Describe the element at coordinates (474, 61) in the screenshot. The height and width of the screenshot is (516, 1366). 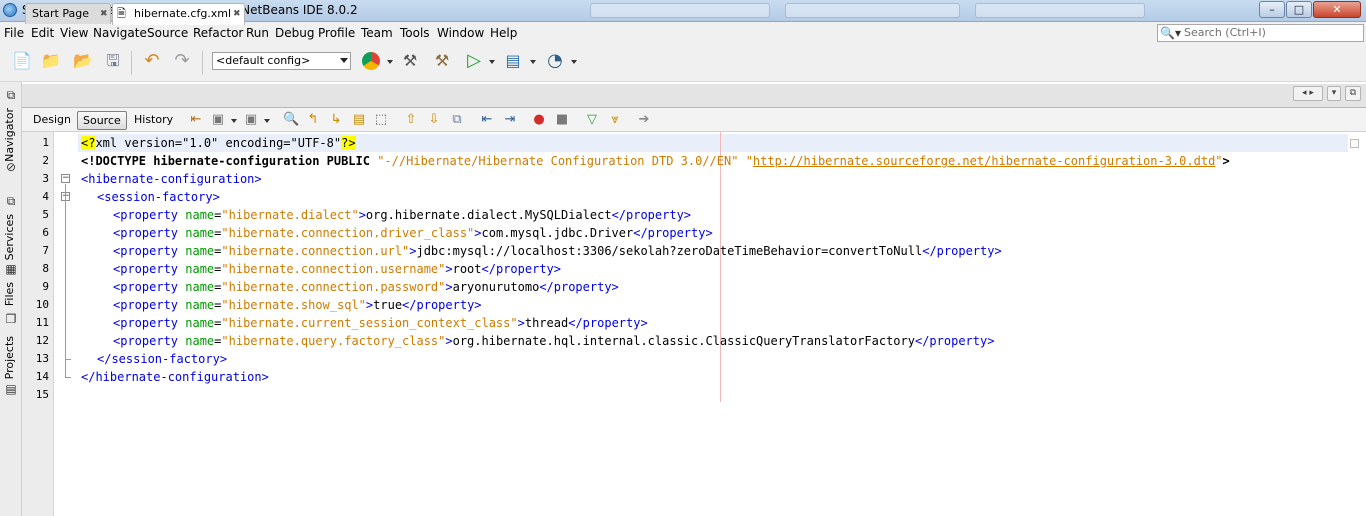
I see `run-icon: ▷` at that location.